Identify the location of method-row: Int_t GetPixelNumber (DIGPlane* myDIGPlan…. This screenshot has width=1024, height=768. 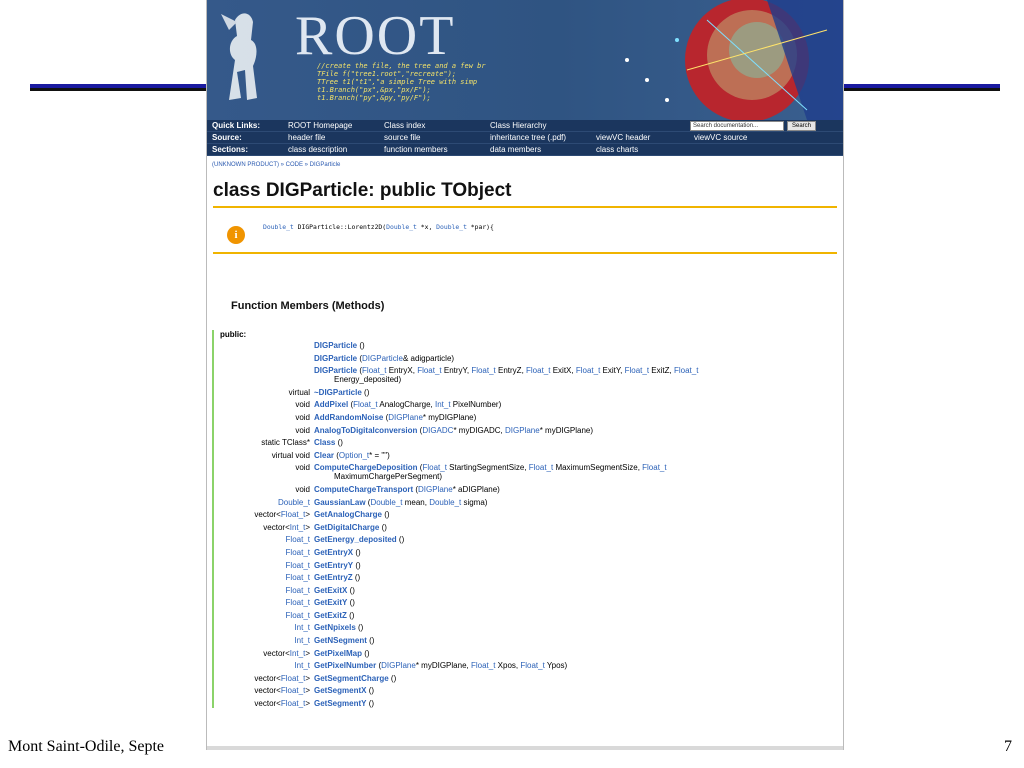
(531, 665).